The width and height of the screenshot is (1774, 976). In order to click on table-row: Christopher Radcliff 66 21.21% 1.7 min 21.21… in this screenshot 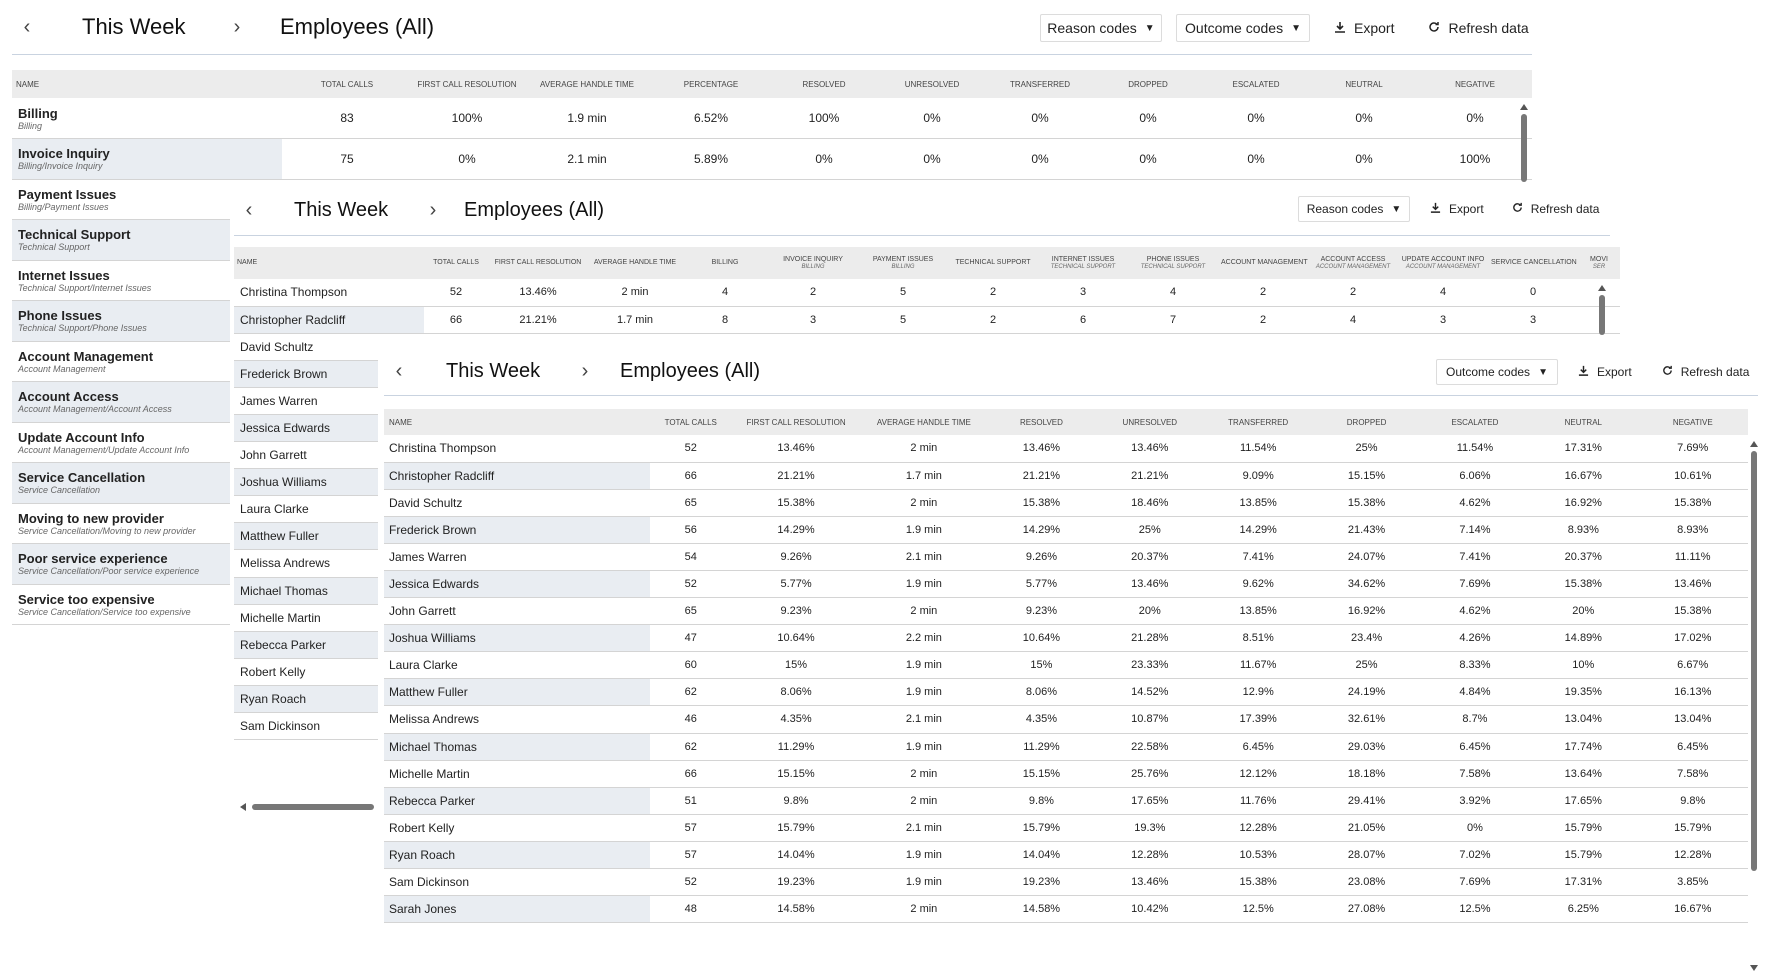, I will do `click(1066, 476)`.